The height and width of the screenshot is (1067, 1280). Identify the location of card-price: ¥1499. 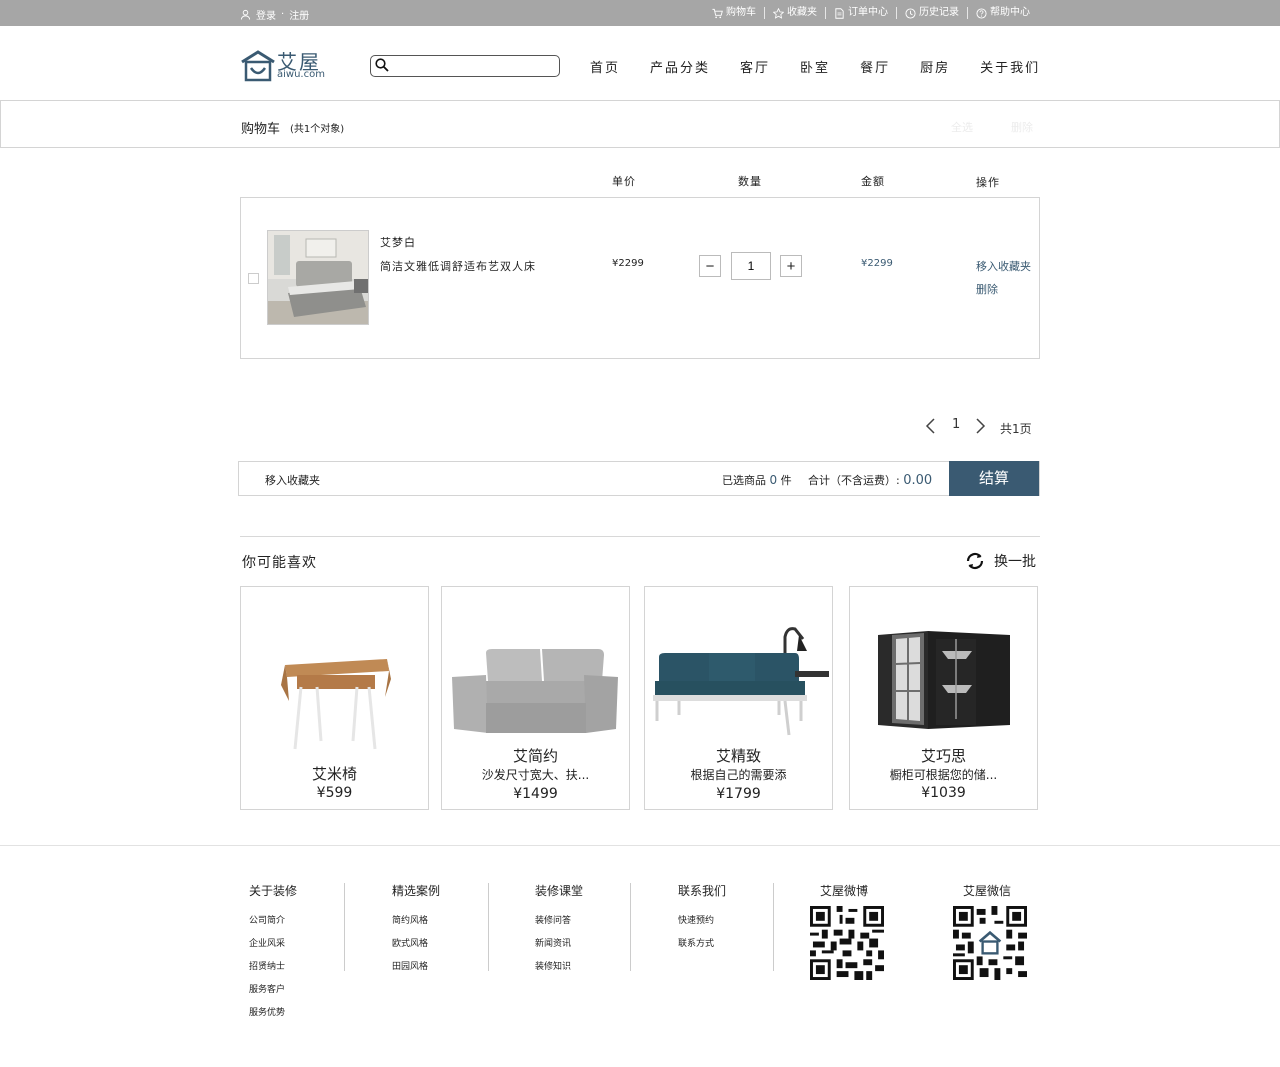
(535, 794).